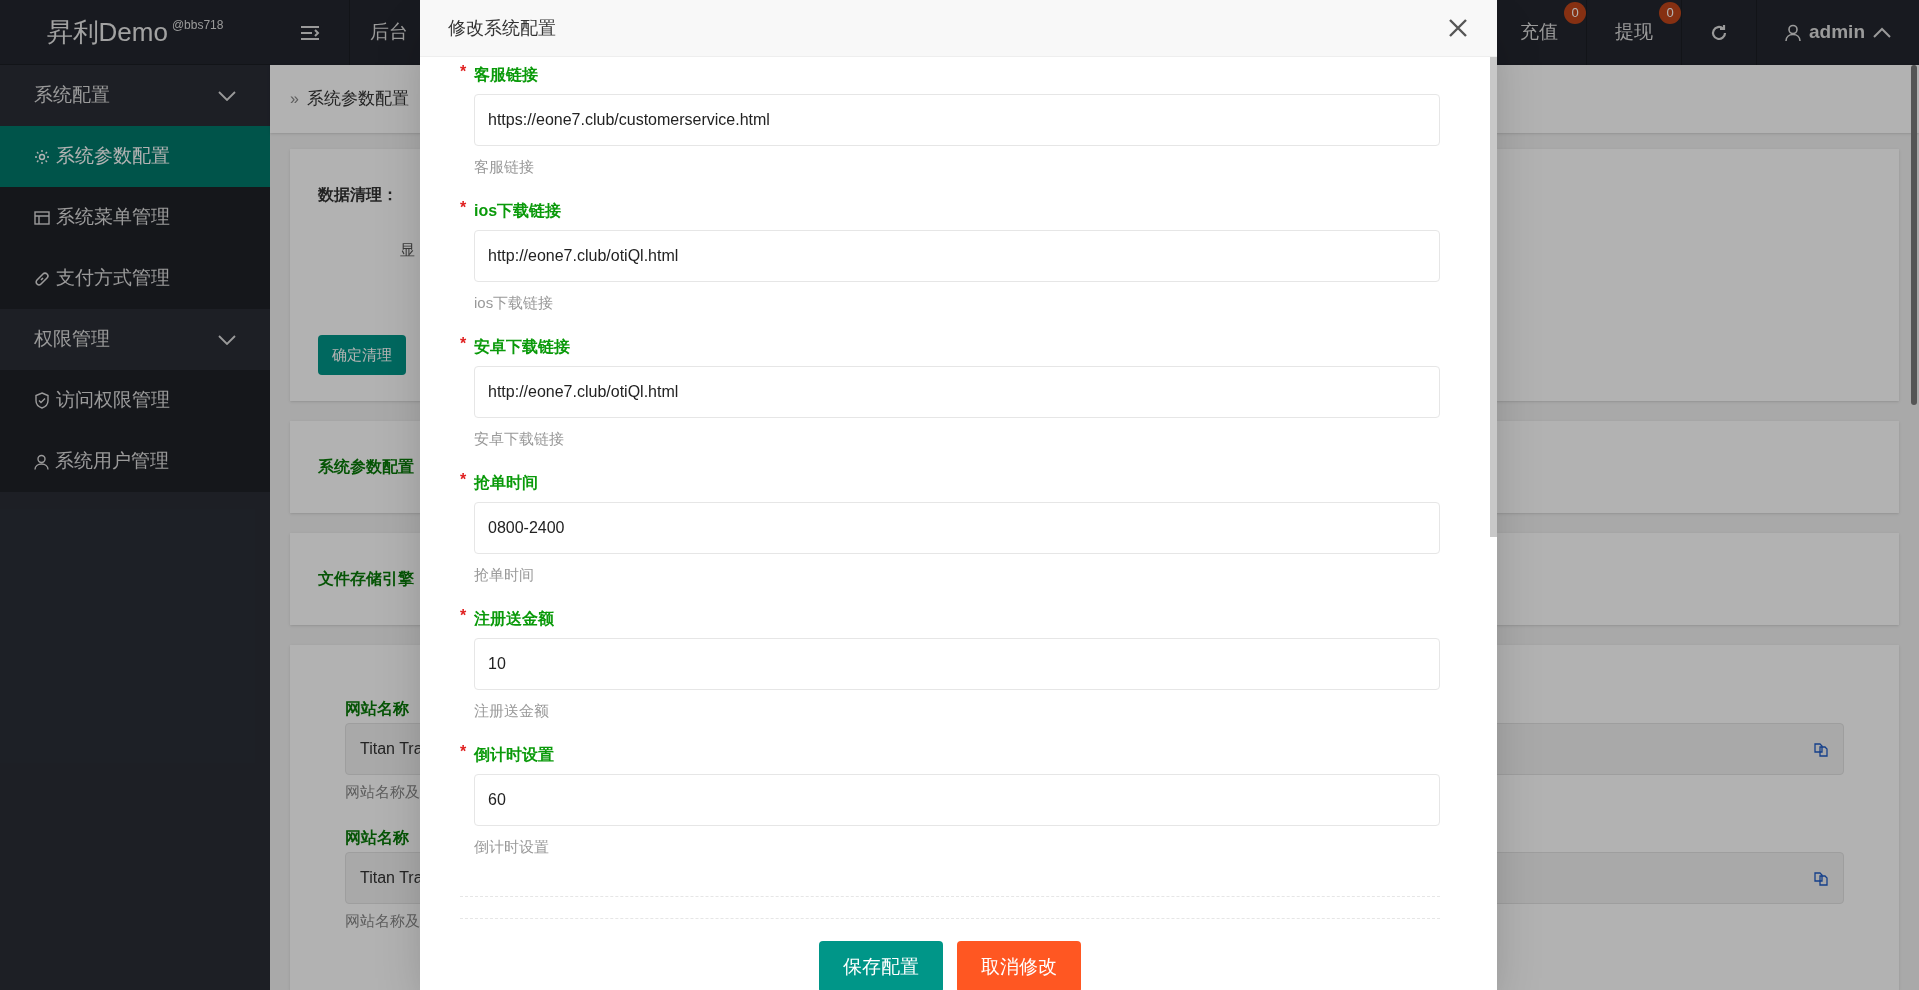 This screenshot has height=990, width=1919. I want to click on shield-check-icon, so click(42, 400).